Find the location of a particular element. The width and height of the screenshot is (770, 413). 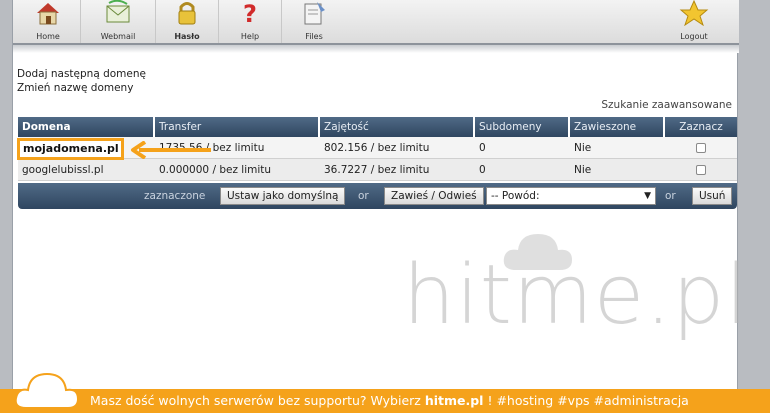

set-default-button: Ustaw jako domyślną is located at coordinates (283, 196).